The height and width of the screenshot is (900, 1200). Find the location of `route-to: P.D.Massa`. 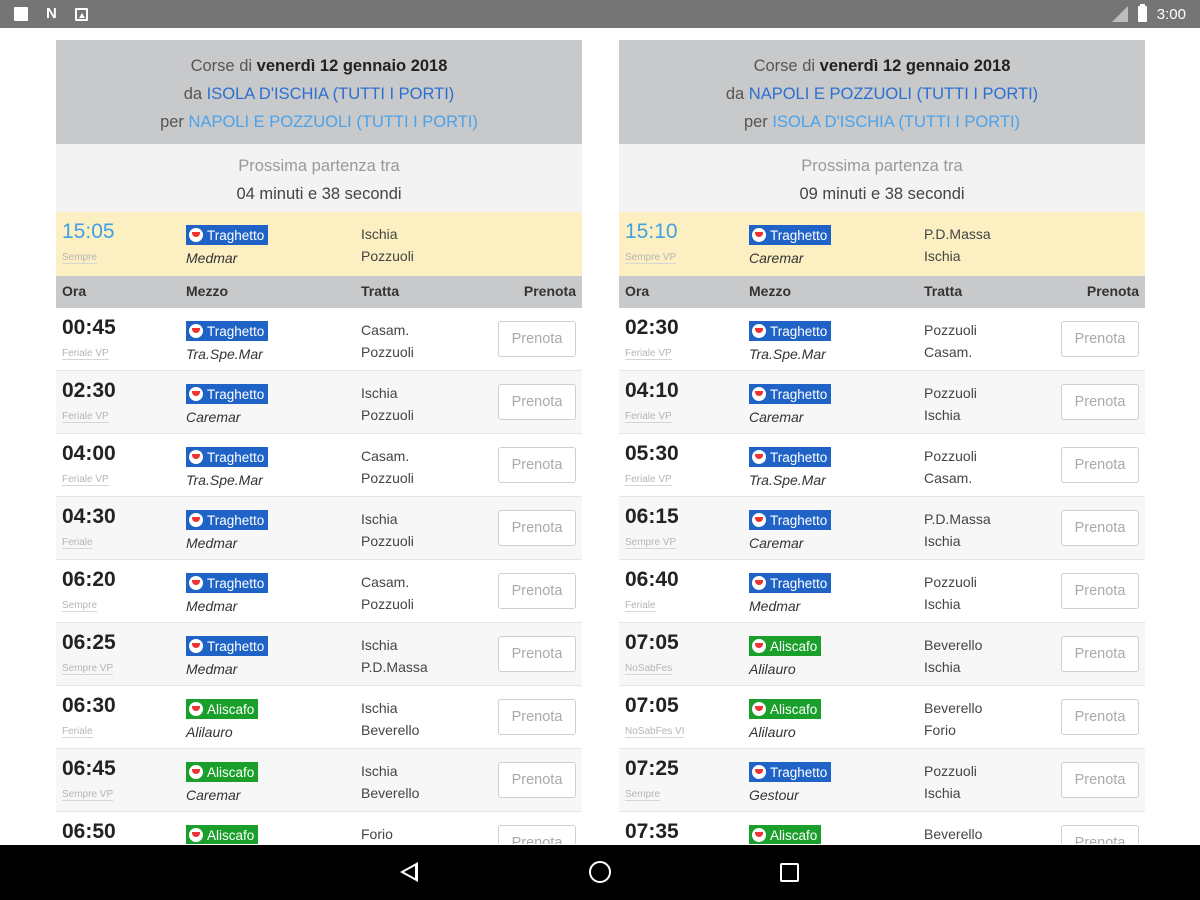

route-to: P.D.Massa is located at coordinates (394, 667).